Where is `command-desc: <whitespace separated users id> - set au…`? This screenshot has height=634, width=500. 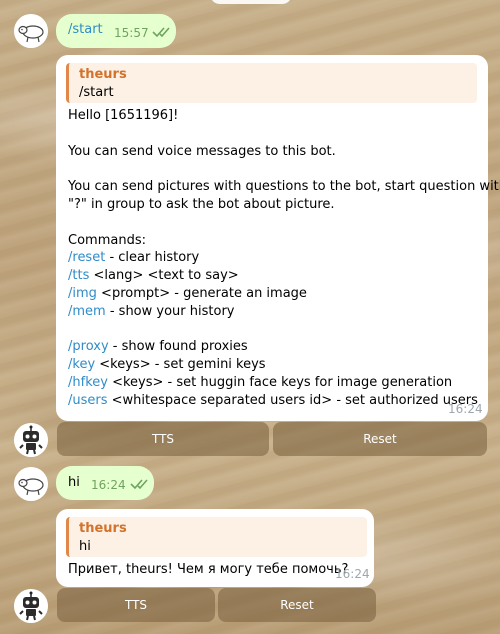 command-desc: <whitespace separated users id> - set au… is located at coordinates (292, 400).